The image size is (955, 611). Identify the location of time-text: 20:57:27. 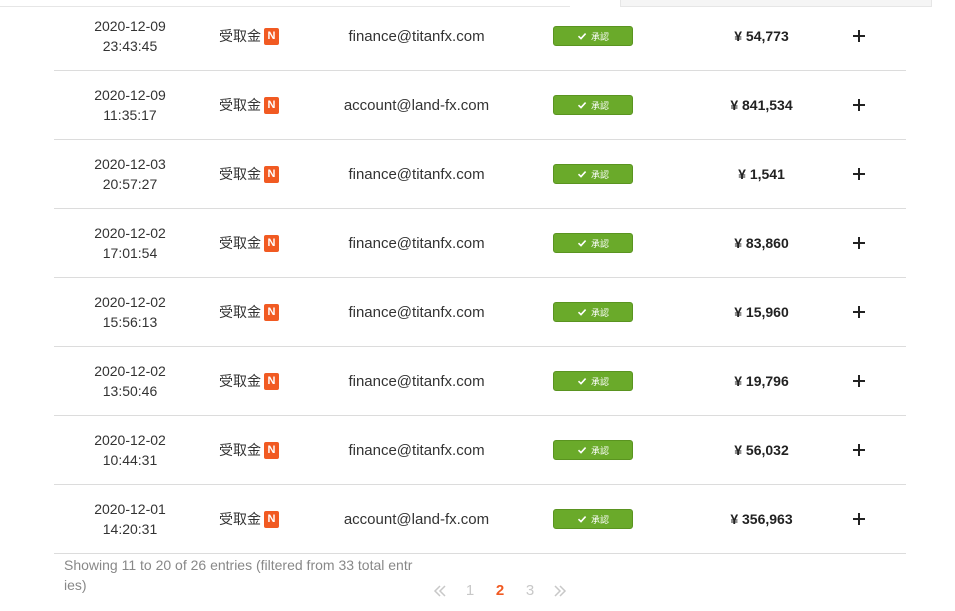
(130, 184).